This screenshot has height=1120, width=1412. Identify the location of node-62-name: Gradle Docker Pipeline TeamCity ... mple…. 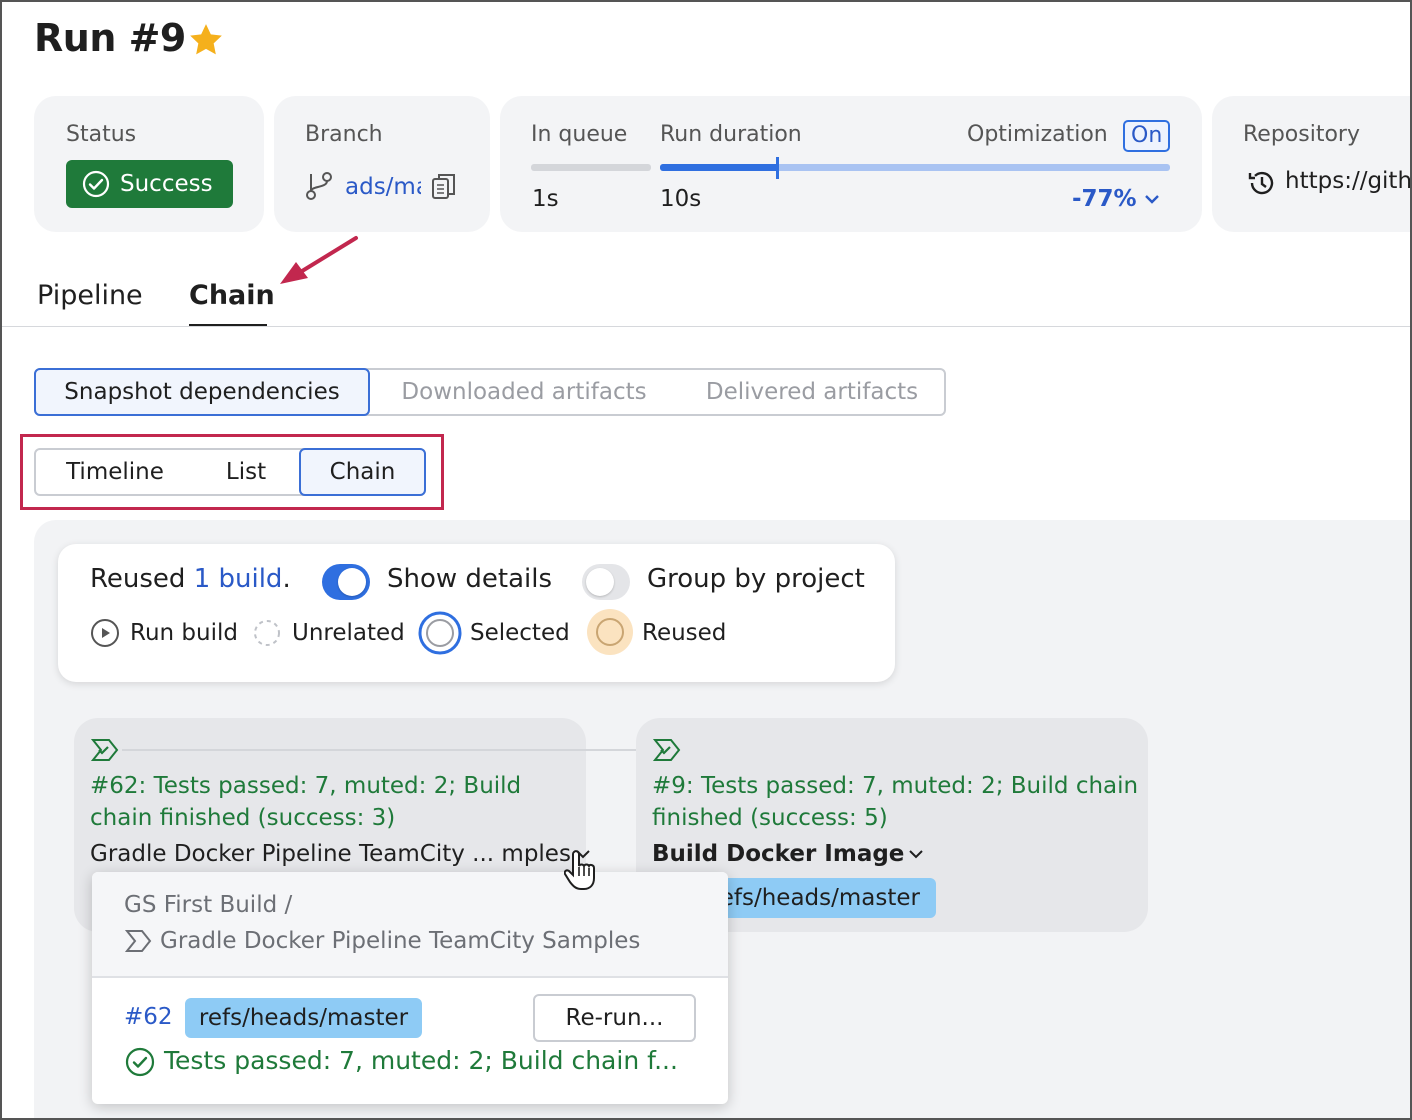
(340, 854).